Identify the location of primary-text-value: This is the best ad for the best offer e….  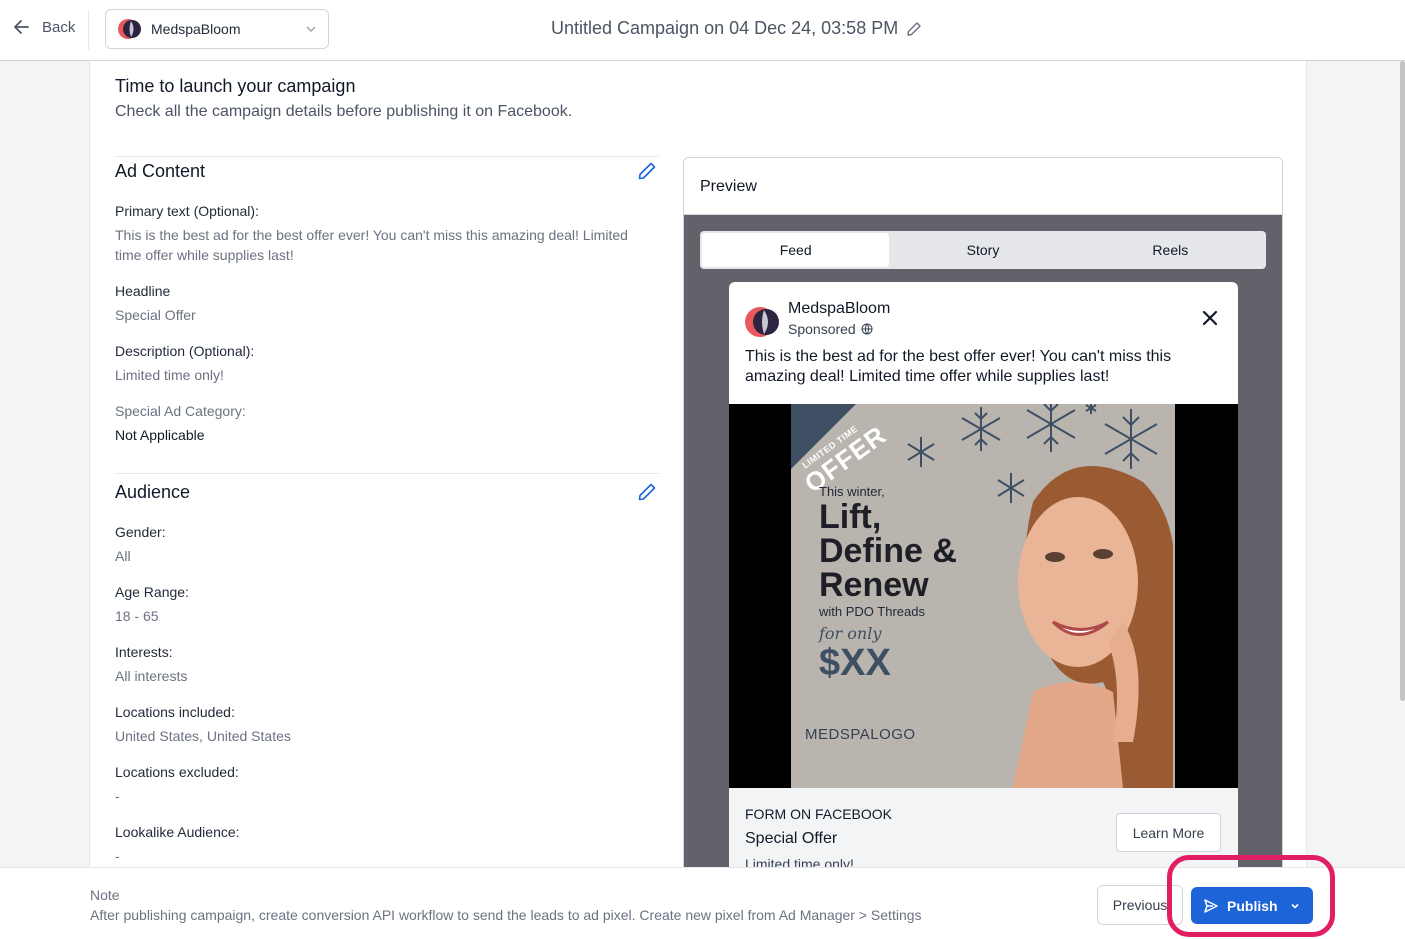
(371, 245).